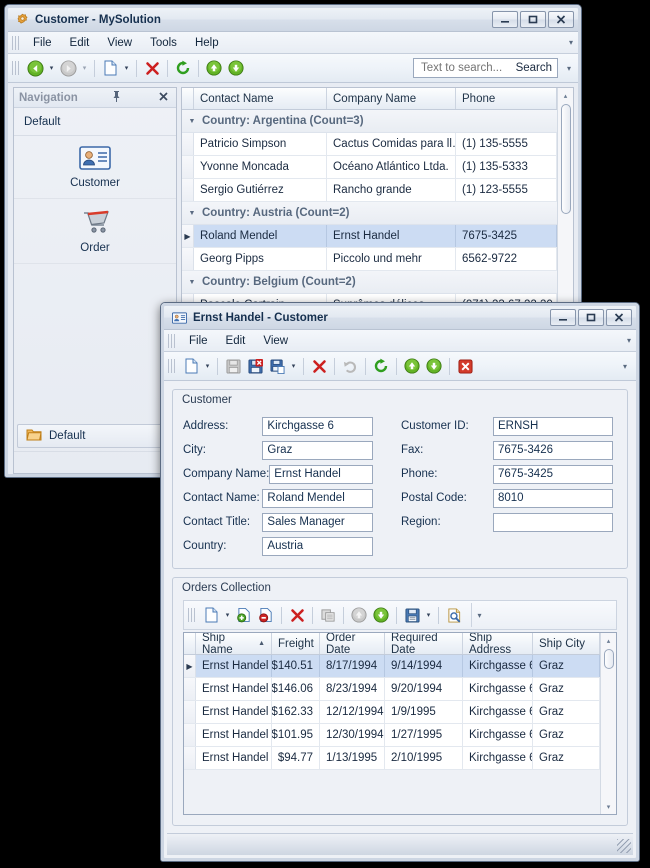  I want to click on group-row: ▼ Country: Austria (Count=2), so click(369, 213).